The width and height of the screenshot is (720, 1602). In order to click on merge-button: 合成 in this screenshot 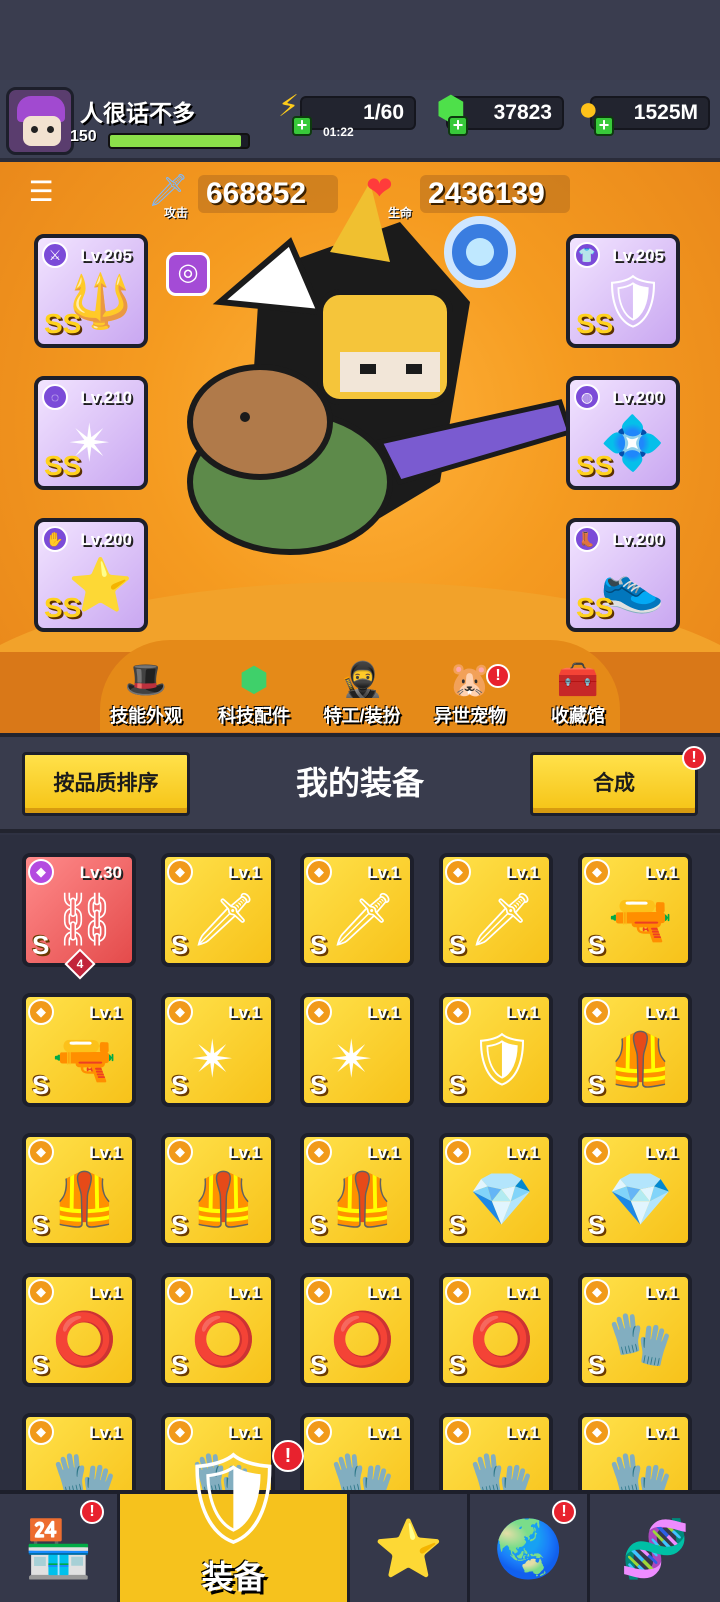, I will do `click(614, 784)`.